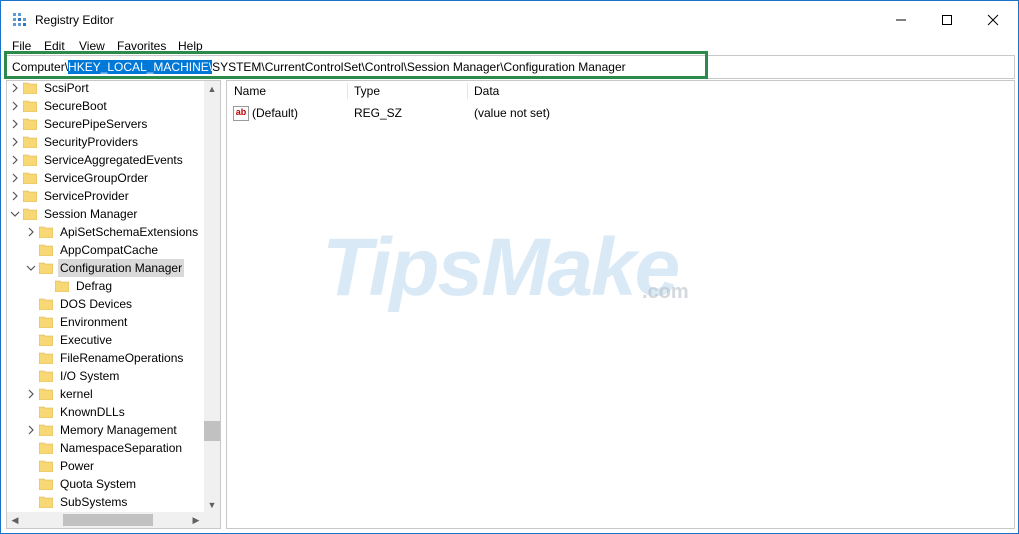 The image size is (1019, 534). I want to click on tree-item-label: AppCompatCache, so click(109, 250).